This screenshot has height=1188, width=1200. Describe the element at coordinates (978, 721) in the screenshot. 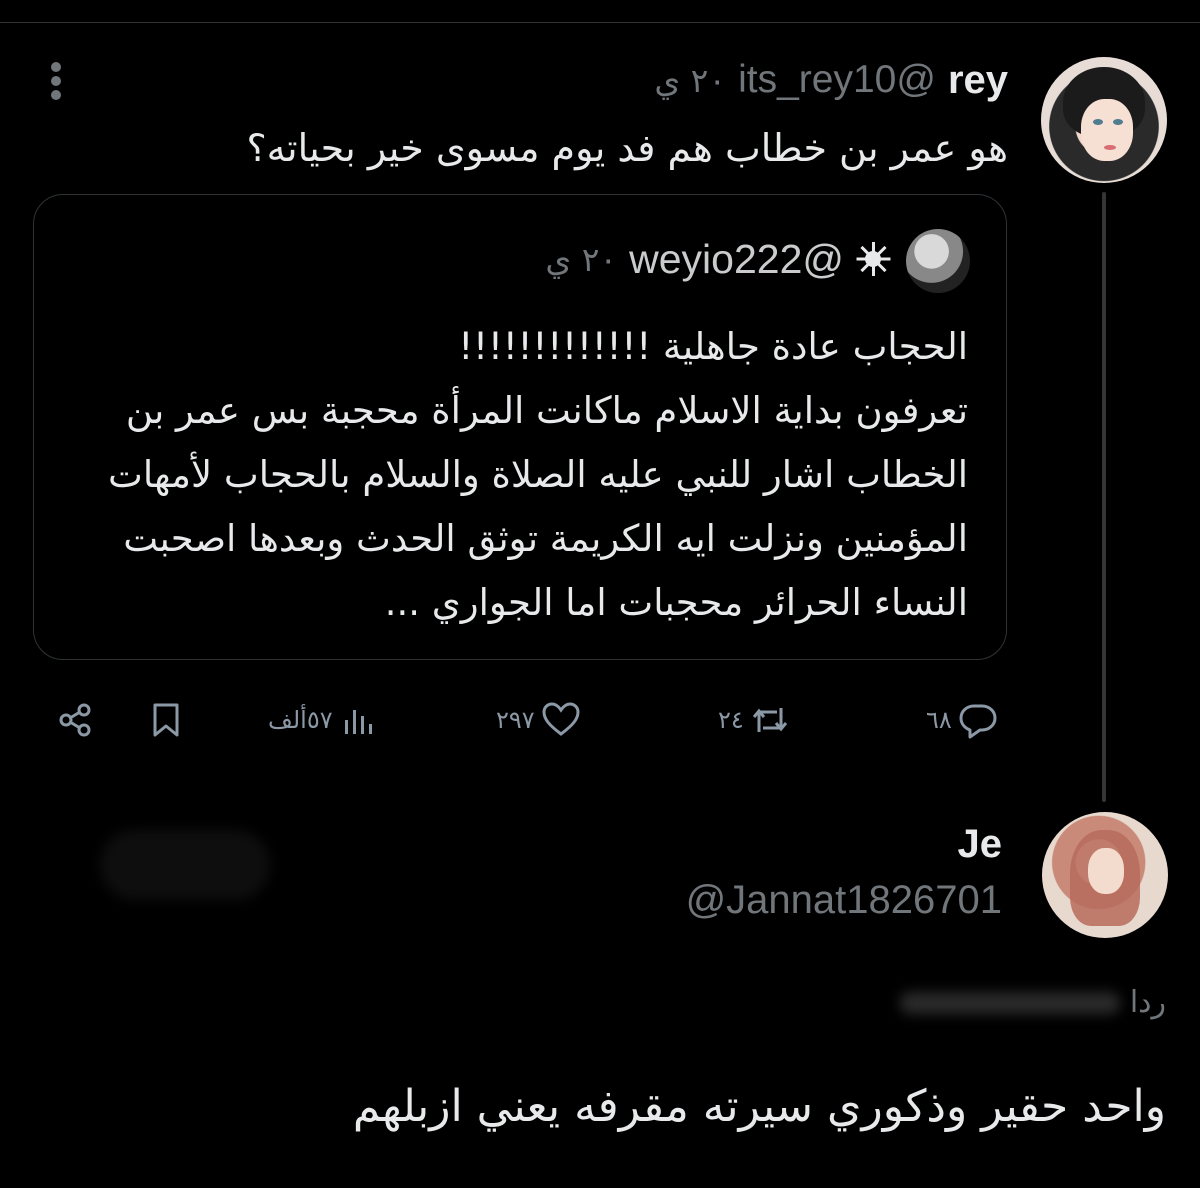

I see `reply-icon` at that location.